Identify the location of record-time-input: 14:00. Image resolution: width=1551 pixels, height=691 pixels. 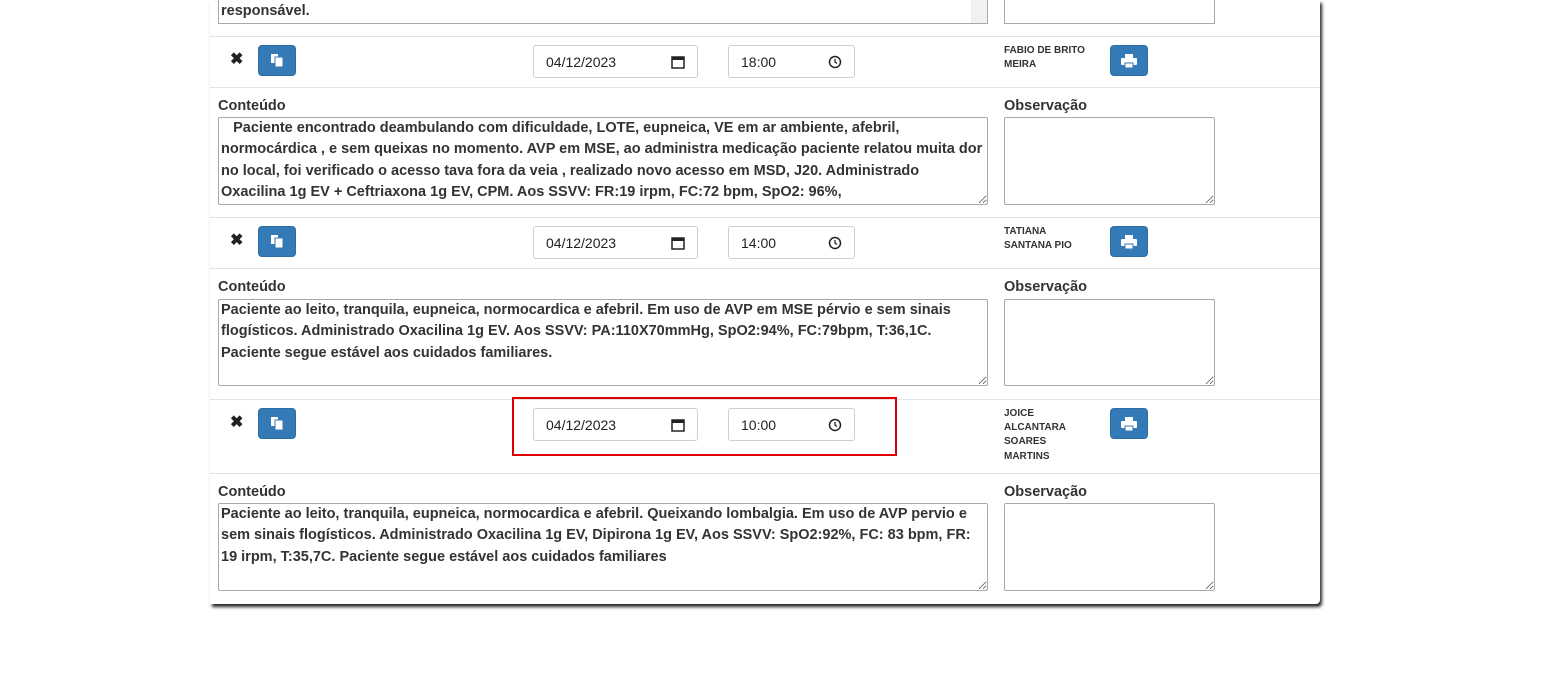
(791, 242).